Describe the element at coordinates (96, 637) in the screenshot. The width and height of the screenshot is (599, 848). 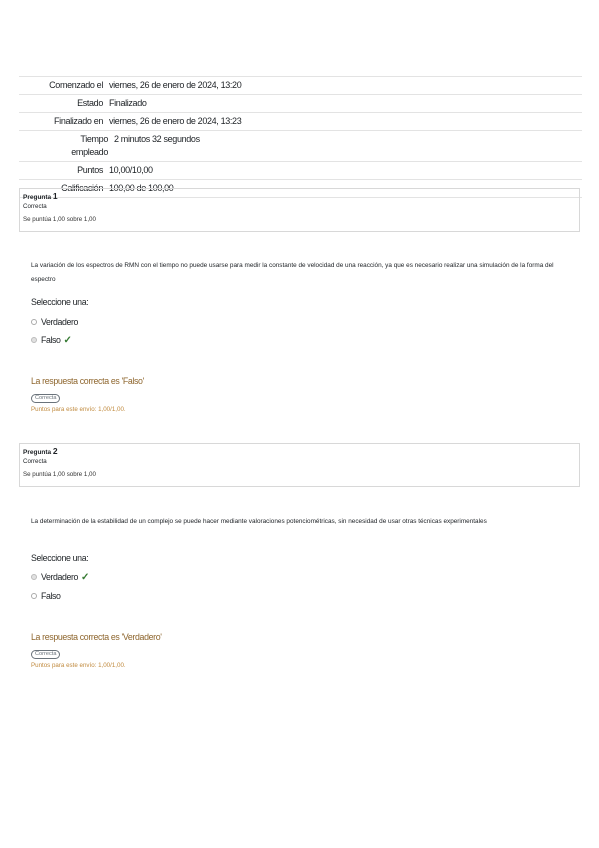
I see `correct-answer-feedback: La respuesta correcta es 'Verdadero'` at that location.